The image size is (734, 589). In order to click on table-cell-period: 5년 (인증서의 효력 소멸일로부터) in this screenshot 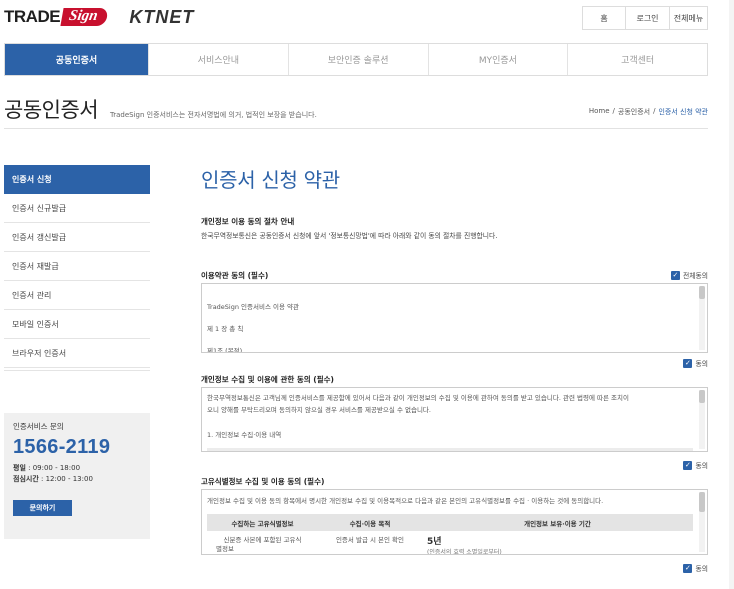, I will do `click(557, 543)`.